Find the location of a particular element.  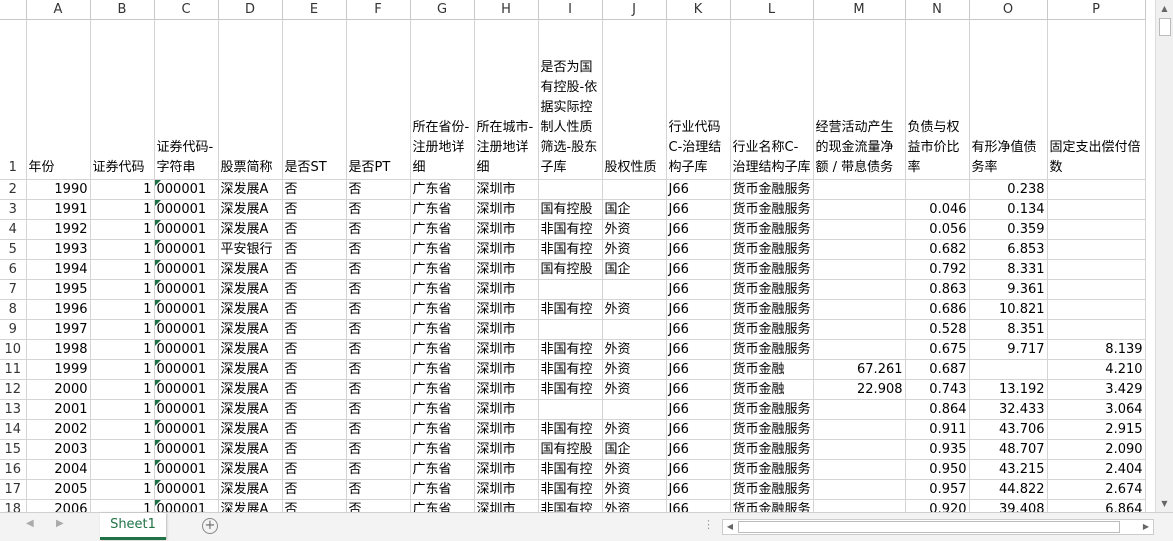

cell: 0.935 is located at coordinates (937, 449).